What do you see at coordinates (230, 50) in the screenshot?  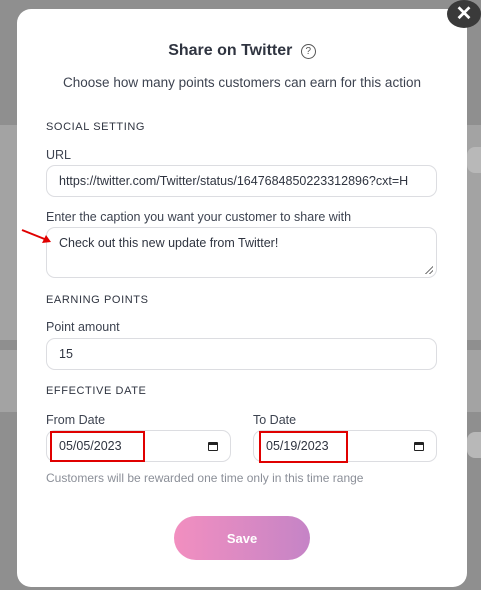 I see `modal-title: Share on Twitter` at bounding box center [230, 50].